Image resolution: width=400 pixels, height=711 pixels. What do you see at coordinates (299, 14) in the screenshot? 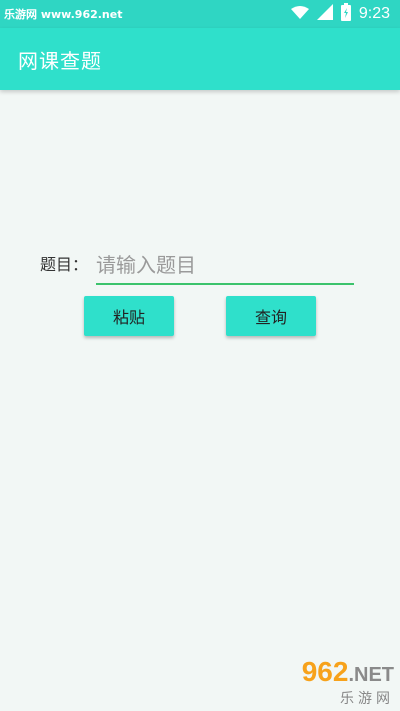
I see `wifi-icon` at bounding box center [299, 14].